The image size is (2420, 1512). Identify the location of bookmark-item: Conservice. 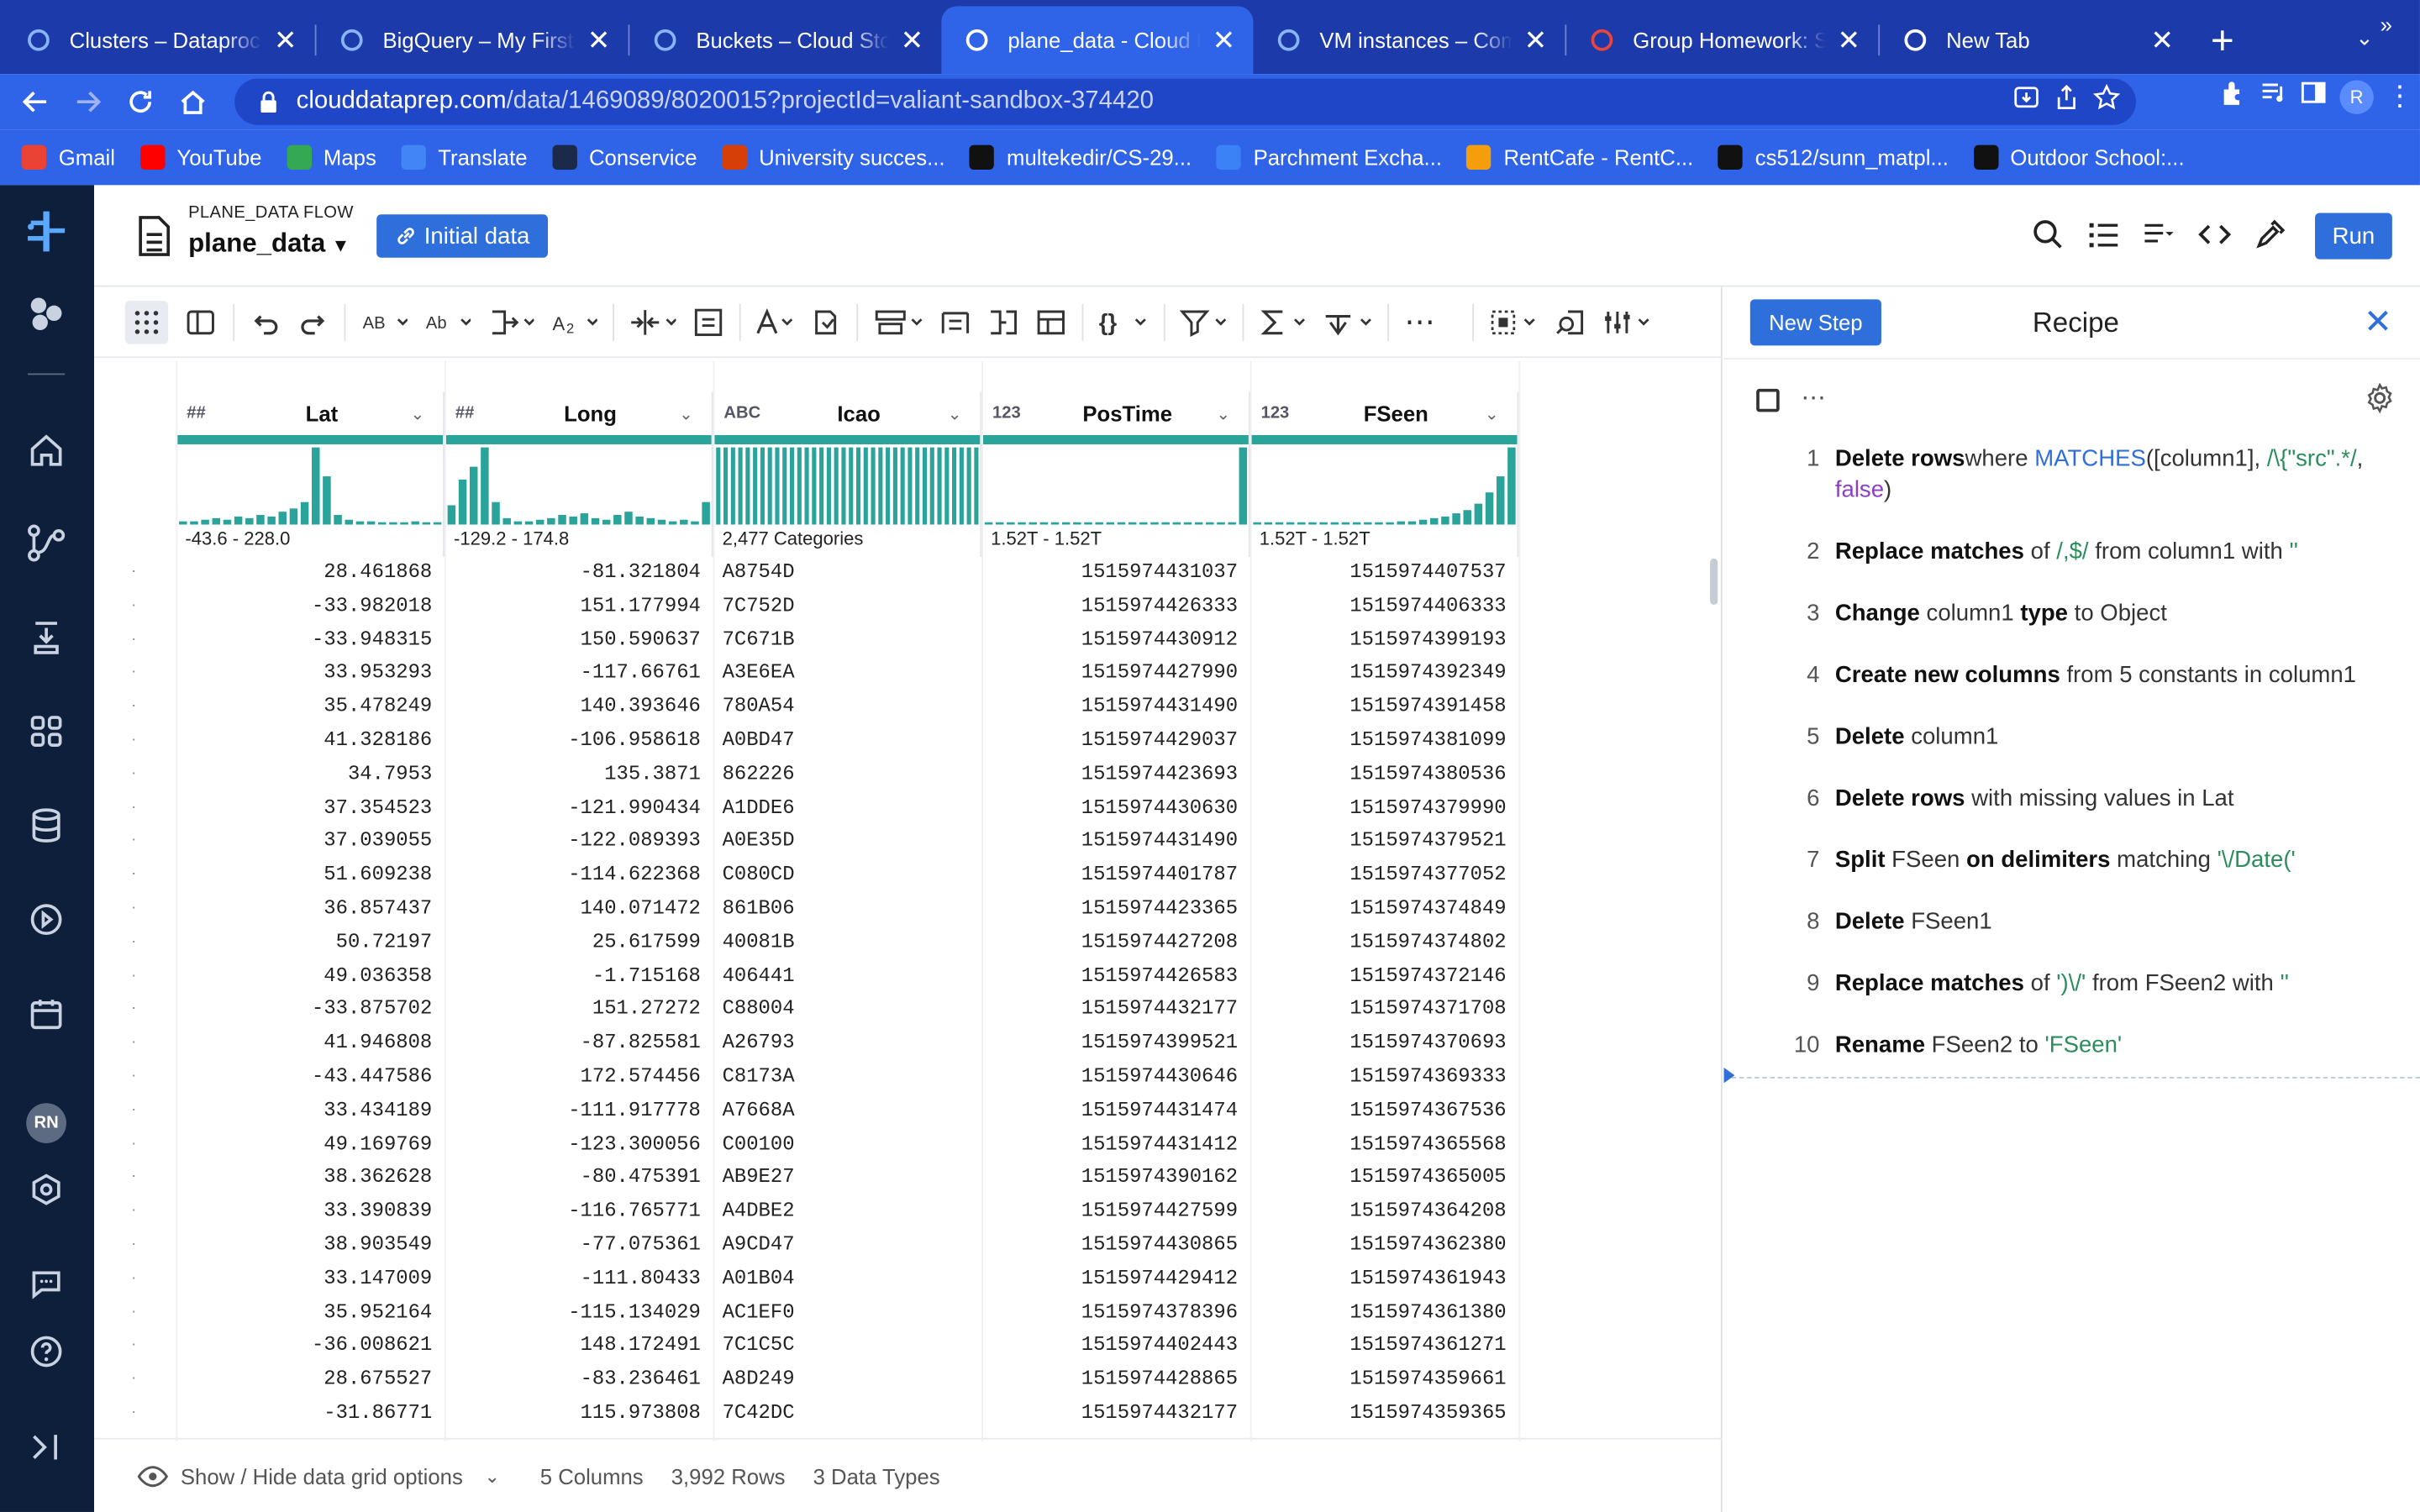
(624, 157).